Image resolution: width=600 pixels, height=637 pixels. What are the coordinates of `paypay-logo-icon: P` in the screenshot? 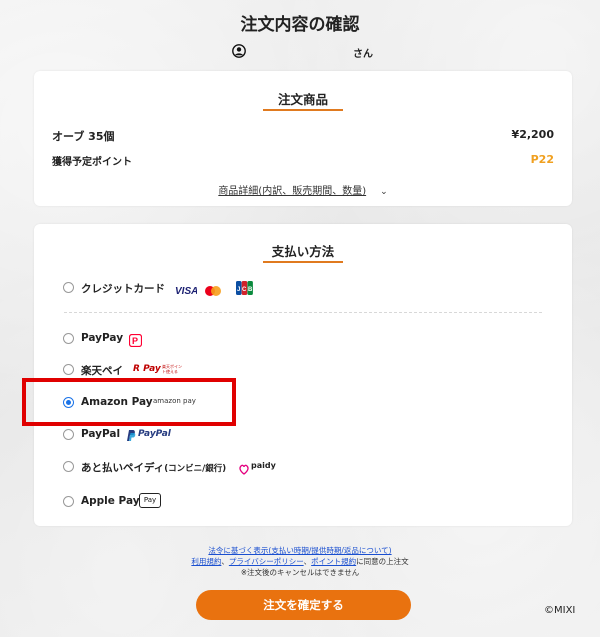 It's located at (135, 341).